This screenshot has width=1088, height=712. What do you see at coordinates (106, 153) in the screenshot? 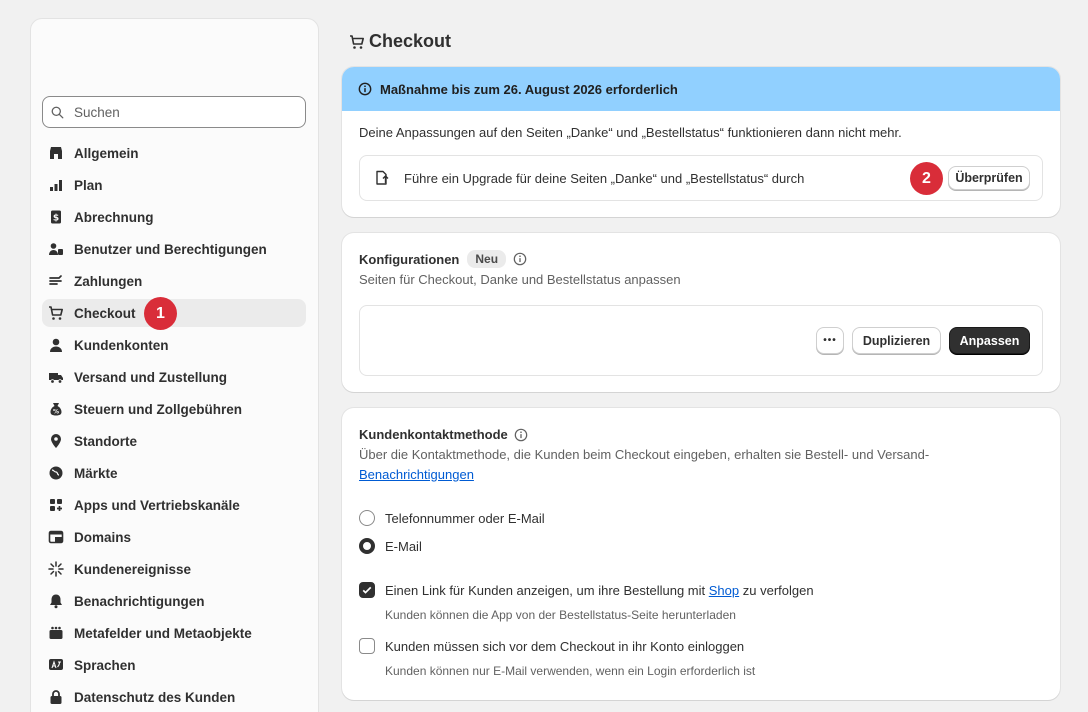
I see `sidebar-item-label: Allgemein` at bounding box center [106, 153].